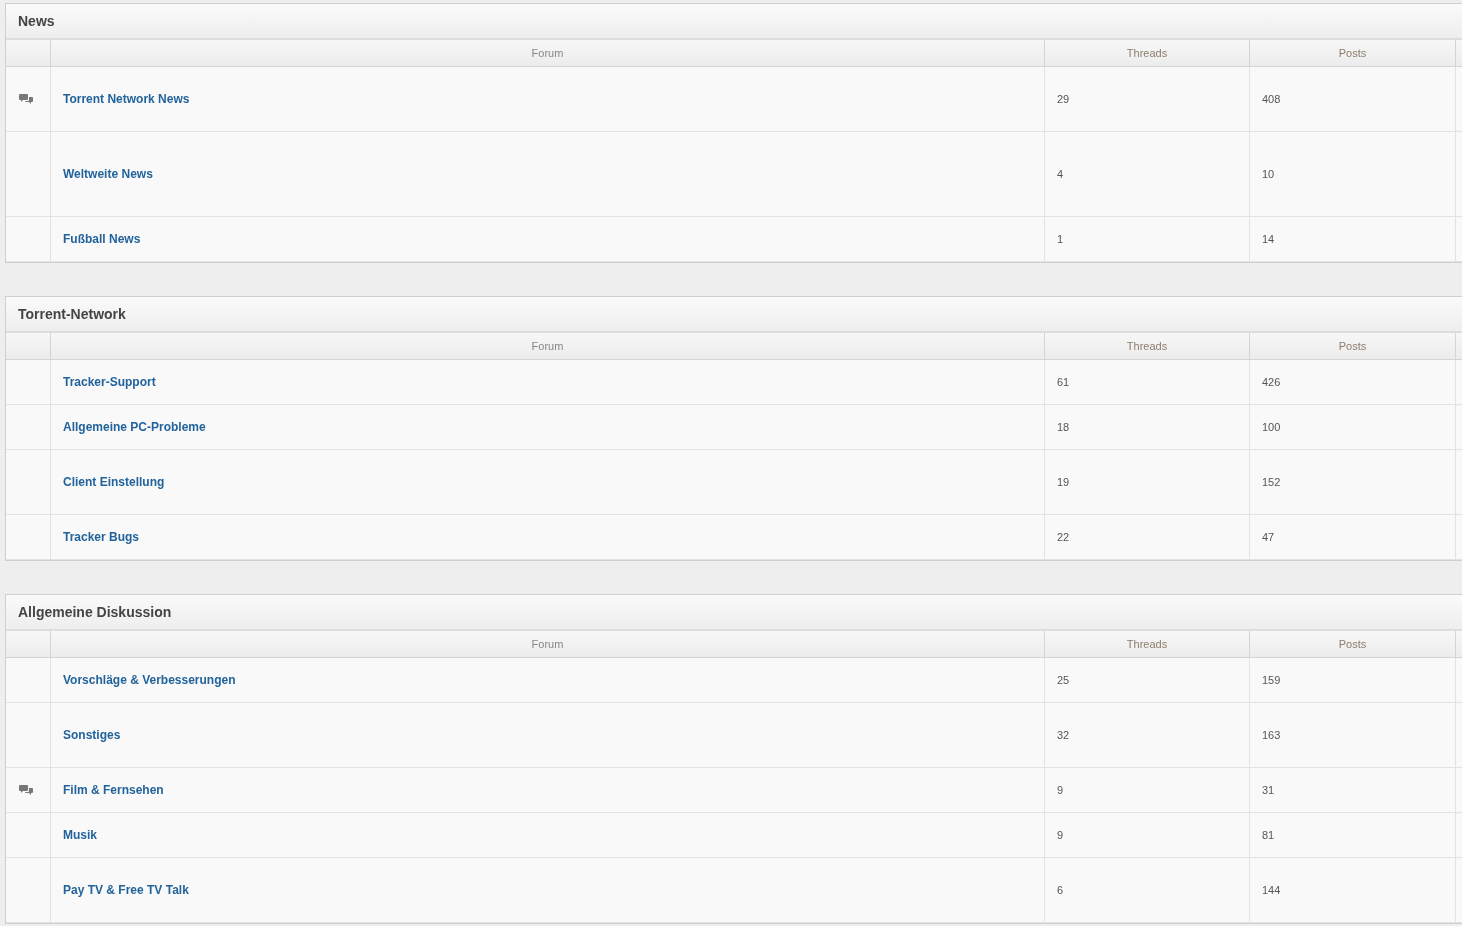 The image size is (1462, 926). What do you see at coordinates (1063, 382) in the screenshot?
I see `threads-count: 61` at bounding box center [1063, 382].